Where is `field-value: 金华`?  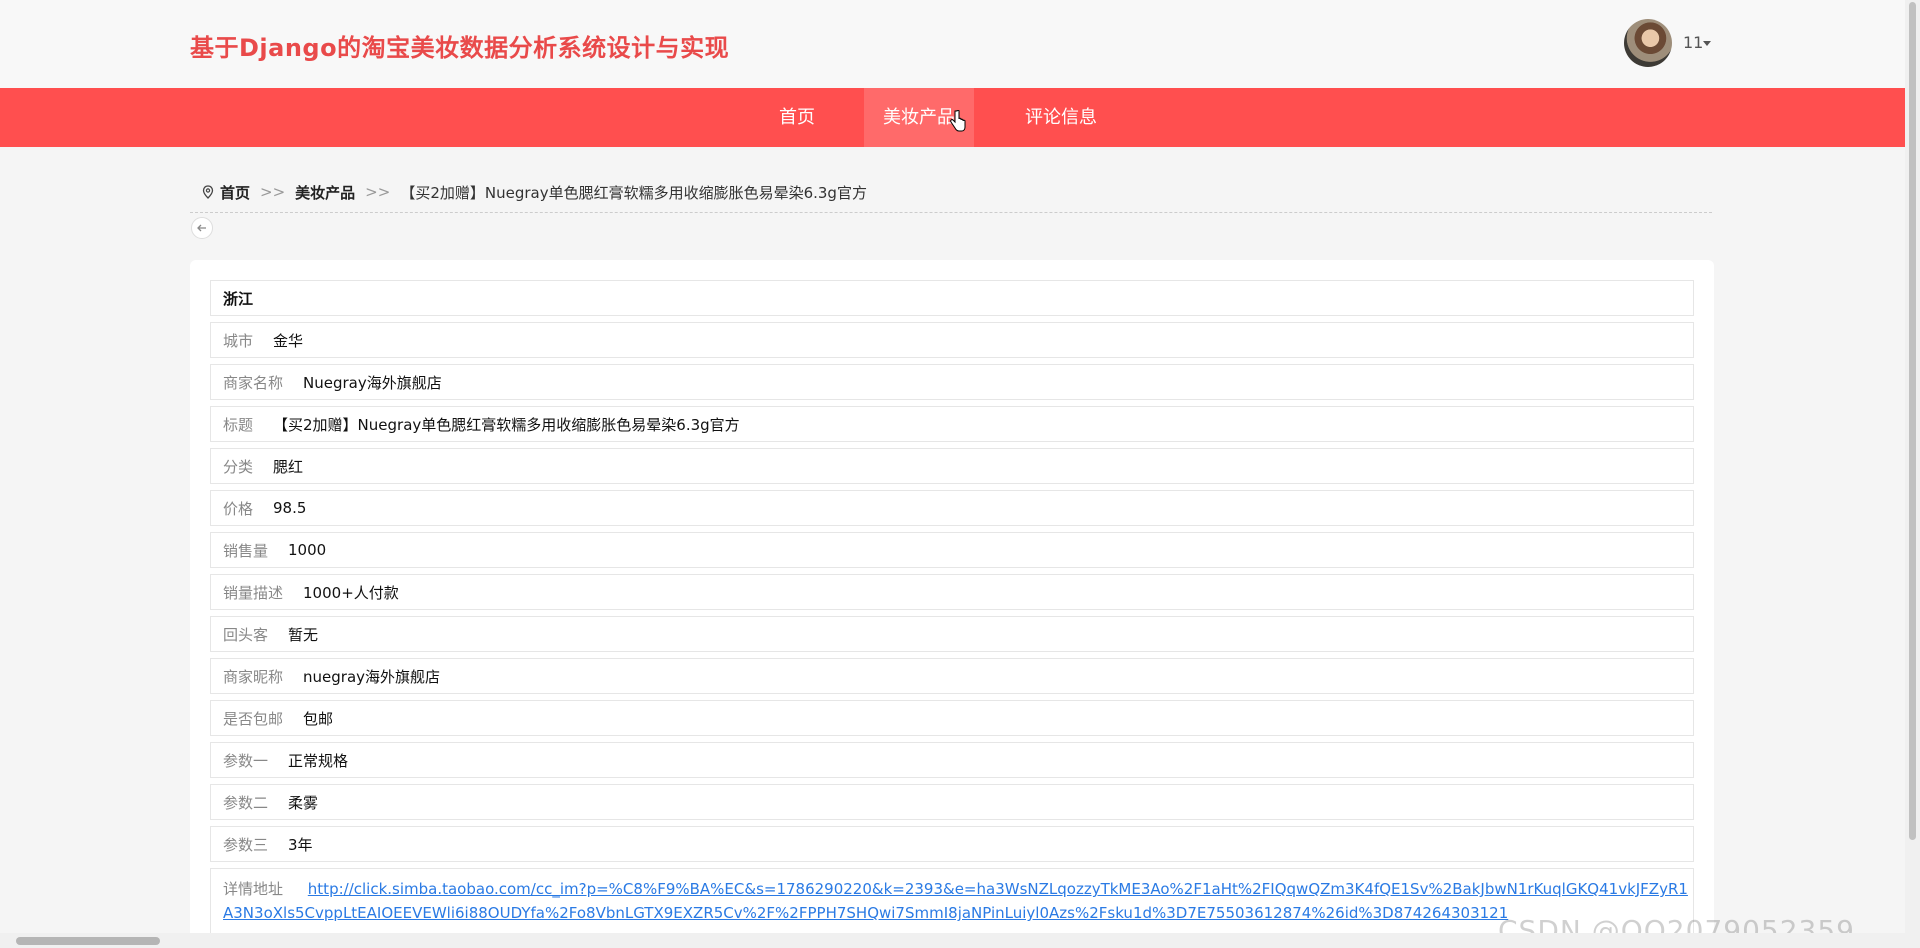
field-value: 金华 is located at coordinates (288, 340).